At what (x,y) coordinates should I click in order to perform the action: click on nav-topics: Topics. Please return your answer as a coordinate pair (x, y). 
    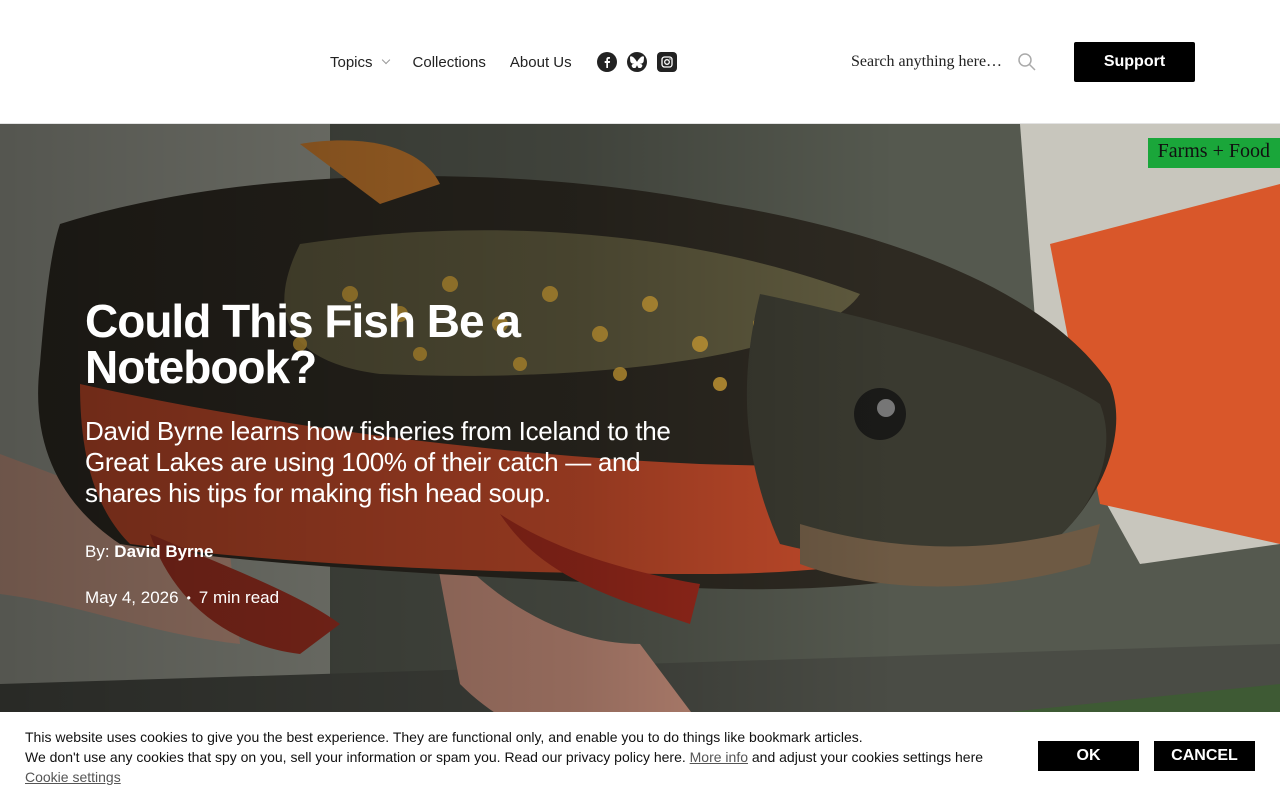
    Looking at the image, I should click on (360, 62).